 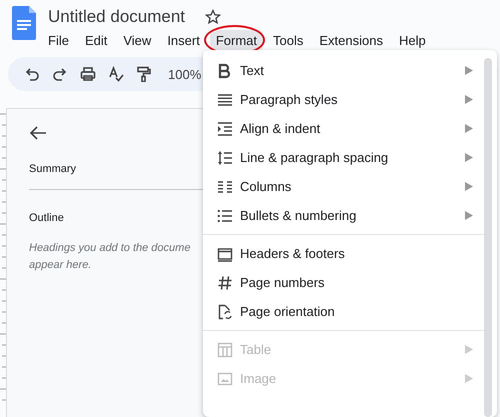 I want to click on indent-icon, so click(x=225, y=128).